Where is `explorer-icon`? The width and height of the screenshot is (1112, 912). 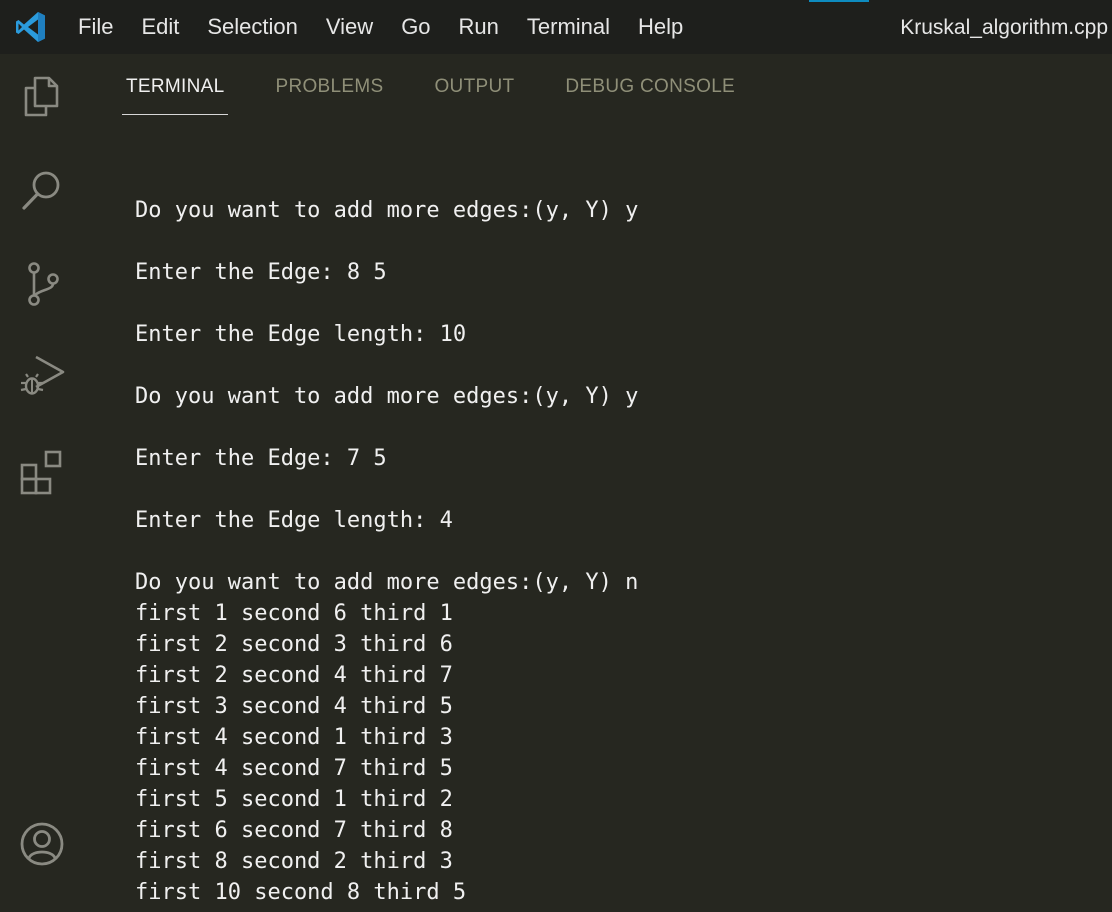
explorer-icon is located at coordinates (42, 96).